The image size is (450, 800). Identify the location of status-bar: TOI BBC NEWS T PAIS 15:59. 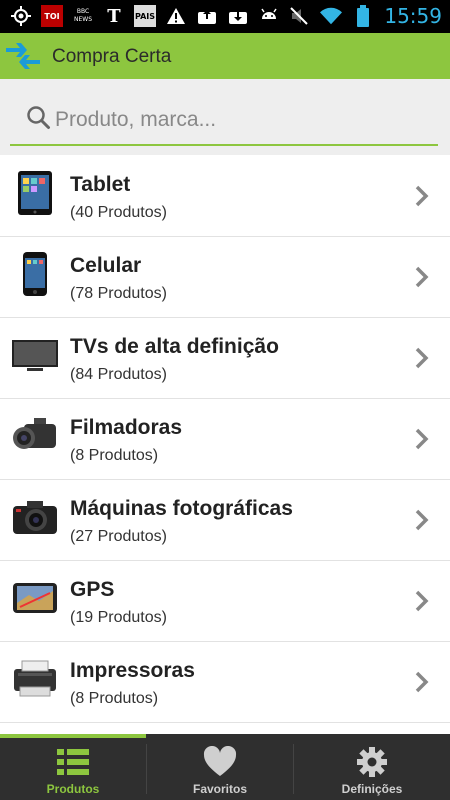
(225, 16).